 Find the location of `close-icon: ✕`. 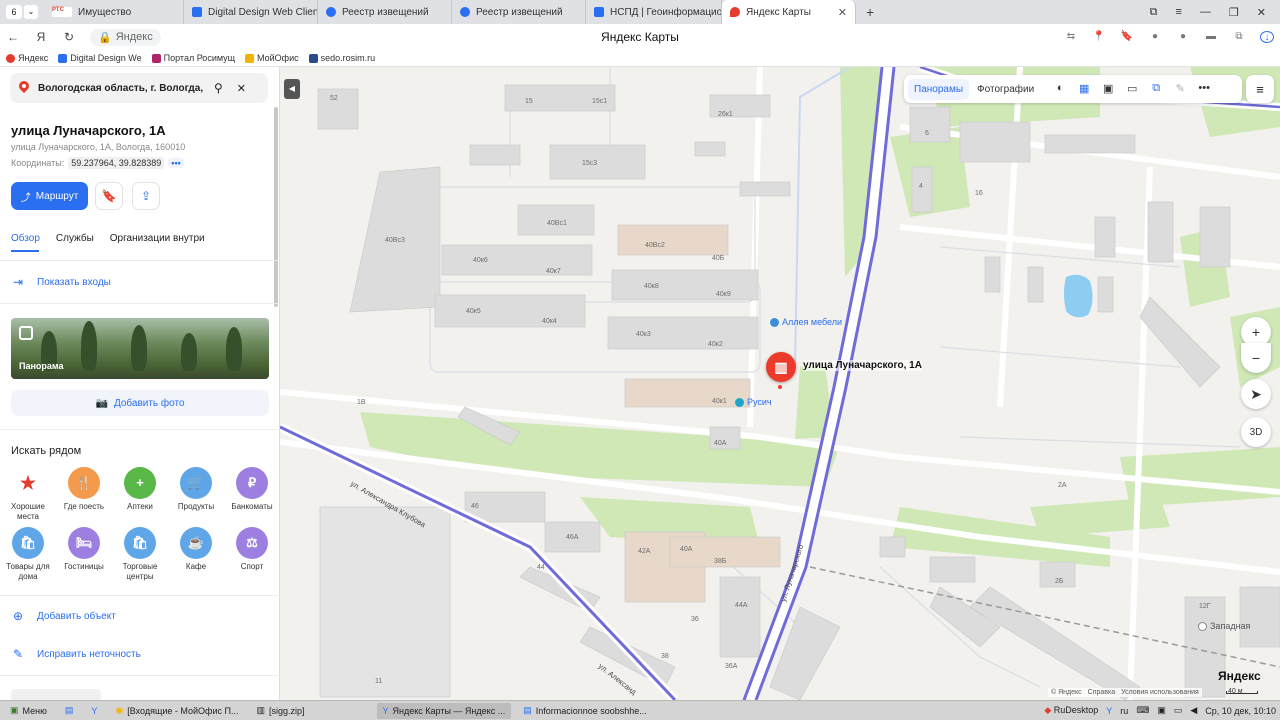

close-icon: ✕ is located at coordinates (241, 88).